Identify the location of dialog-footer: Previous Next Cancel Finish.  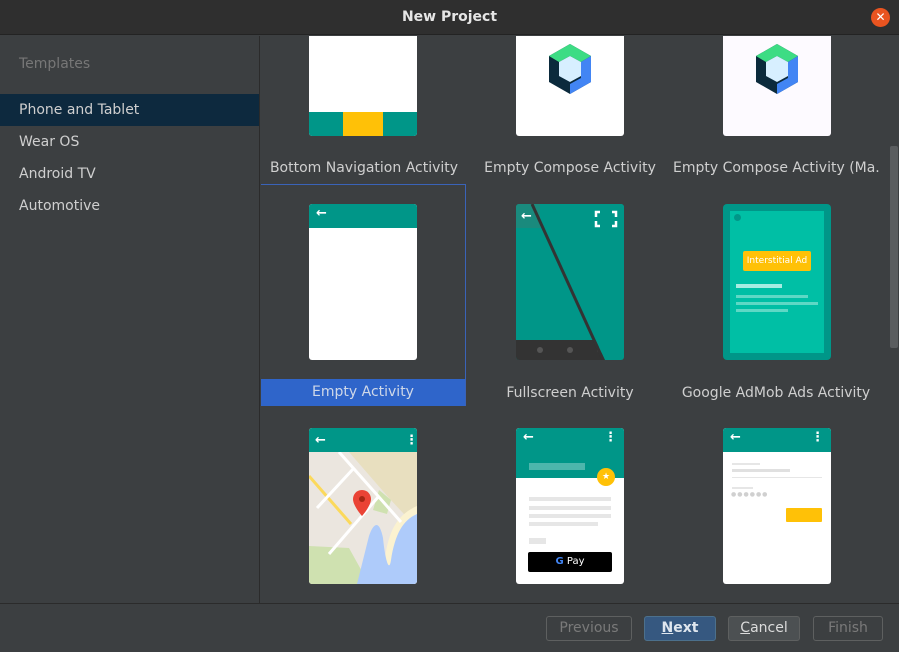
(449, 627).